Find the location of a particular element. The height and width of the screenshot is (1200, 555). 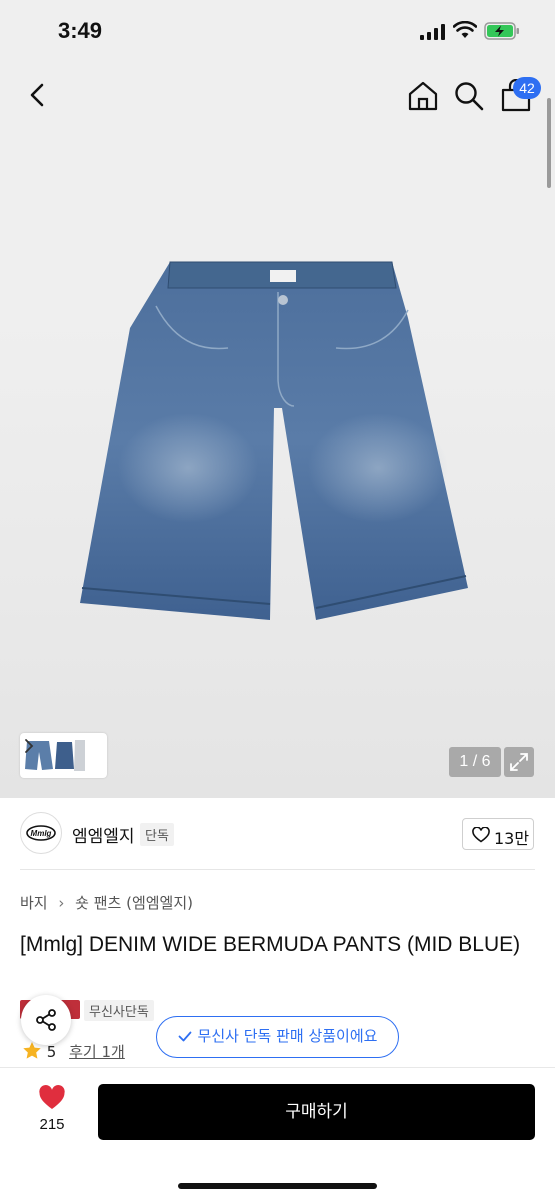

brand-row: Mmlg 엠엠엘지 단독 13만 is located at coordinates (277, 834).